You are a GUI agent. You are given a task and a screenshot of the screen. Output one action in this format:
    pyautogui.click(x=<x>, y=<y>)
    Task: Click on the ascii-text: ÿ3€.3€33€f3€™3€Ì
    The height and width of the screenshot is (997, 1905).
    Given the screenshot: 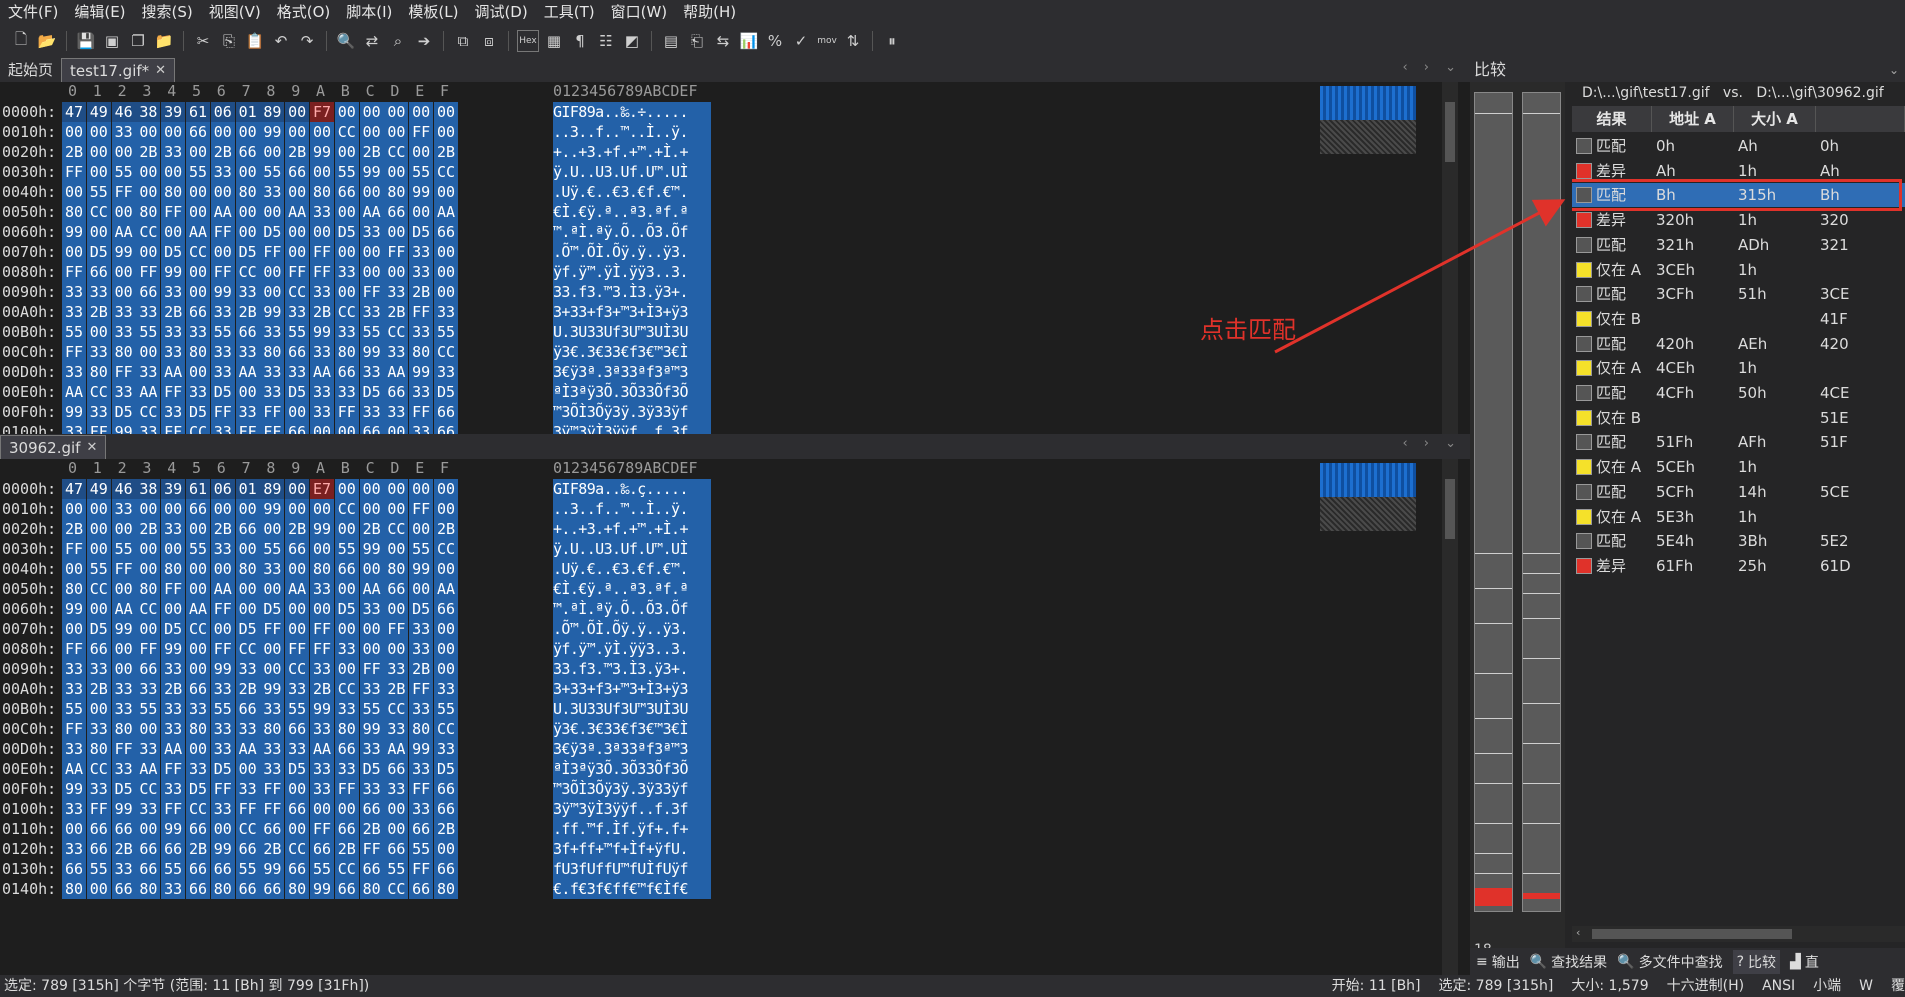 What is the action you would take?
    pyautogui.click(x=632, y=352)
    